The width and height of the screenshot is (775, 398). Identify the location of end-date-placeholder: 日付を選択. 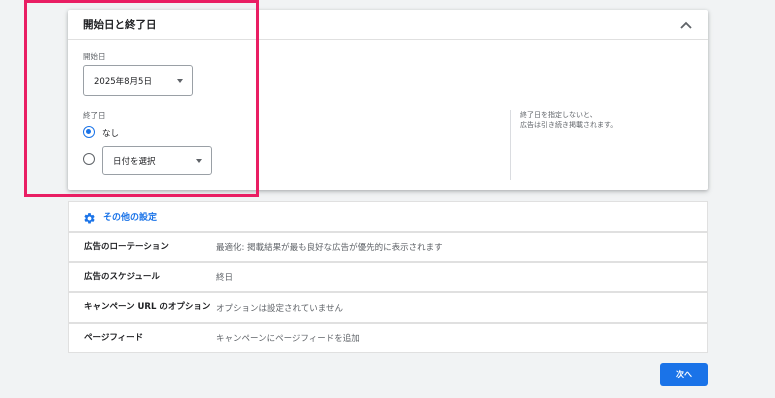
(134, 161).